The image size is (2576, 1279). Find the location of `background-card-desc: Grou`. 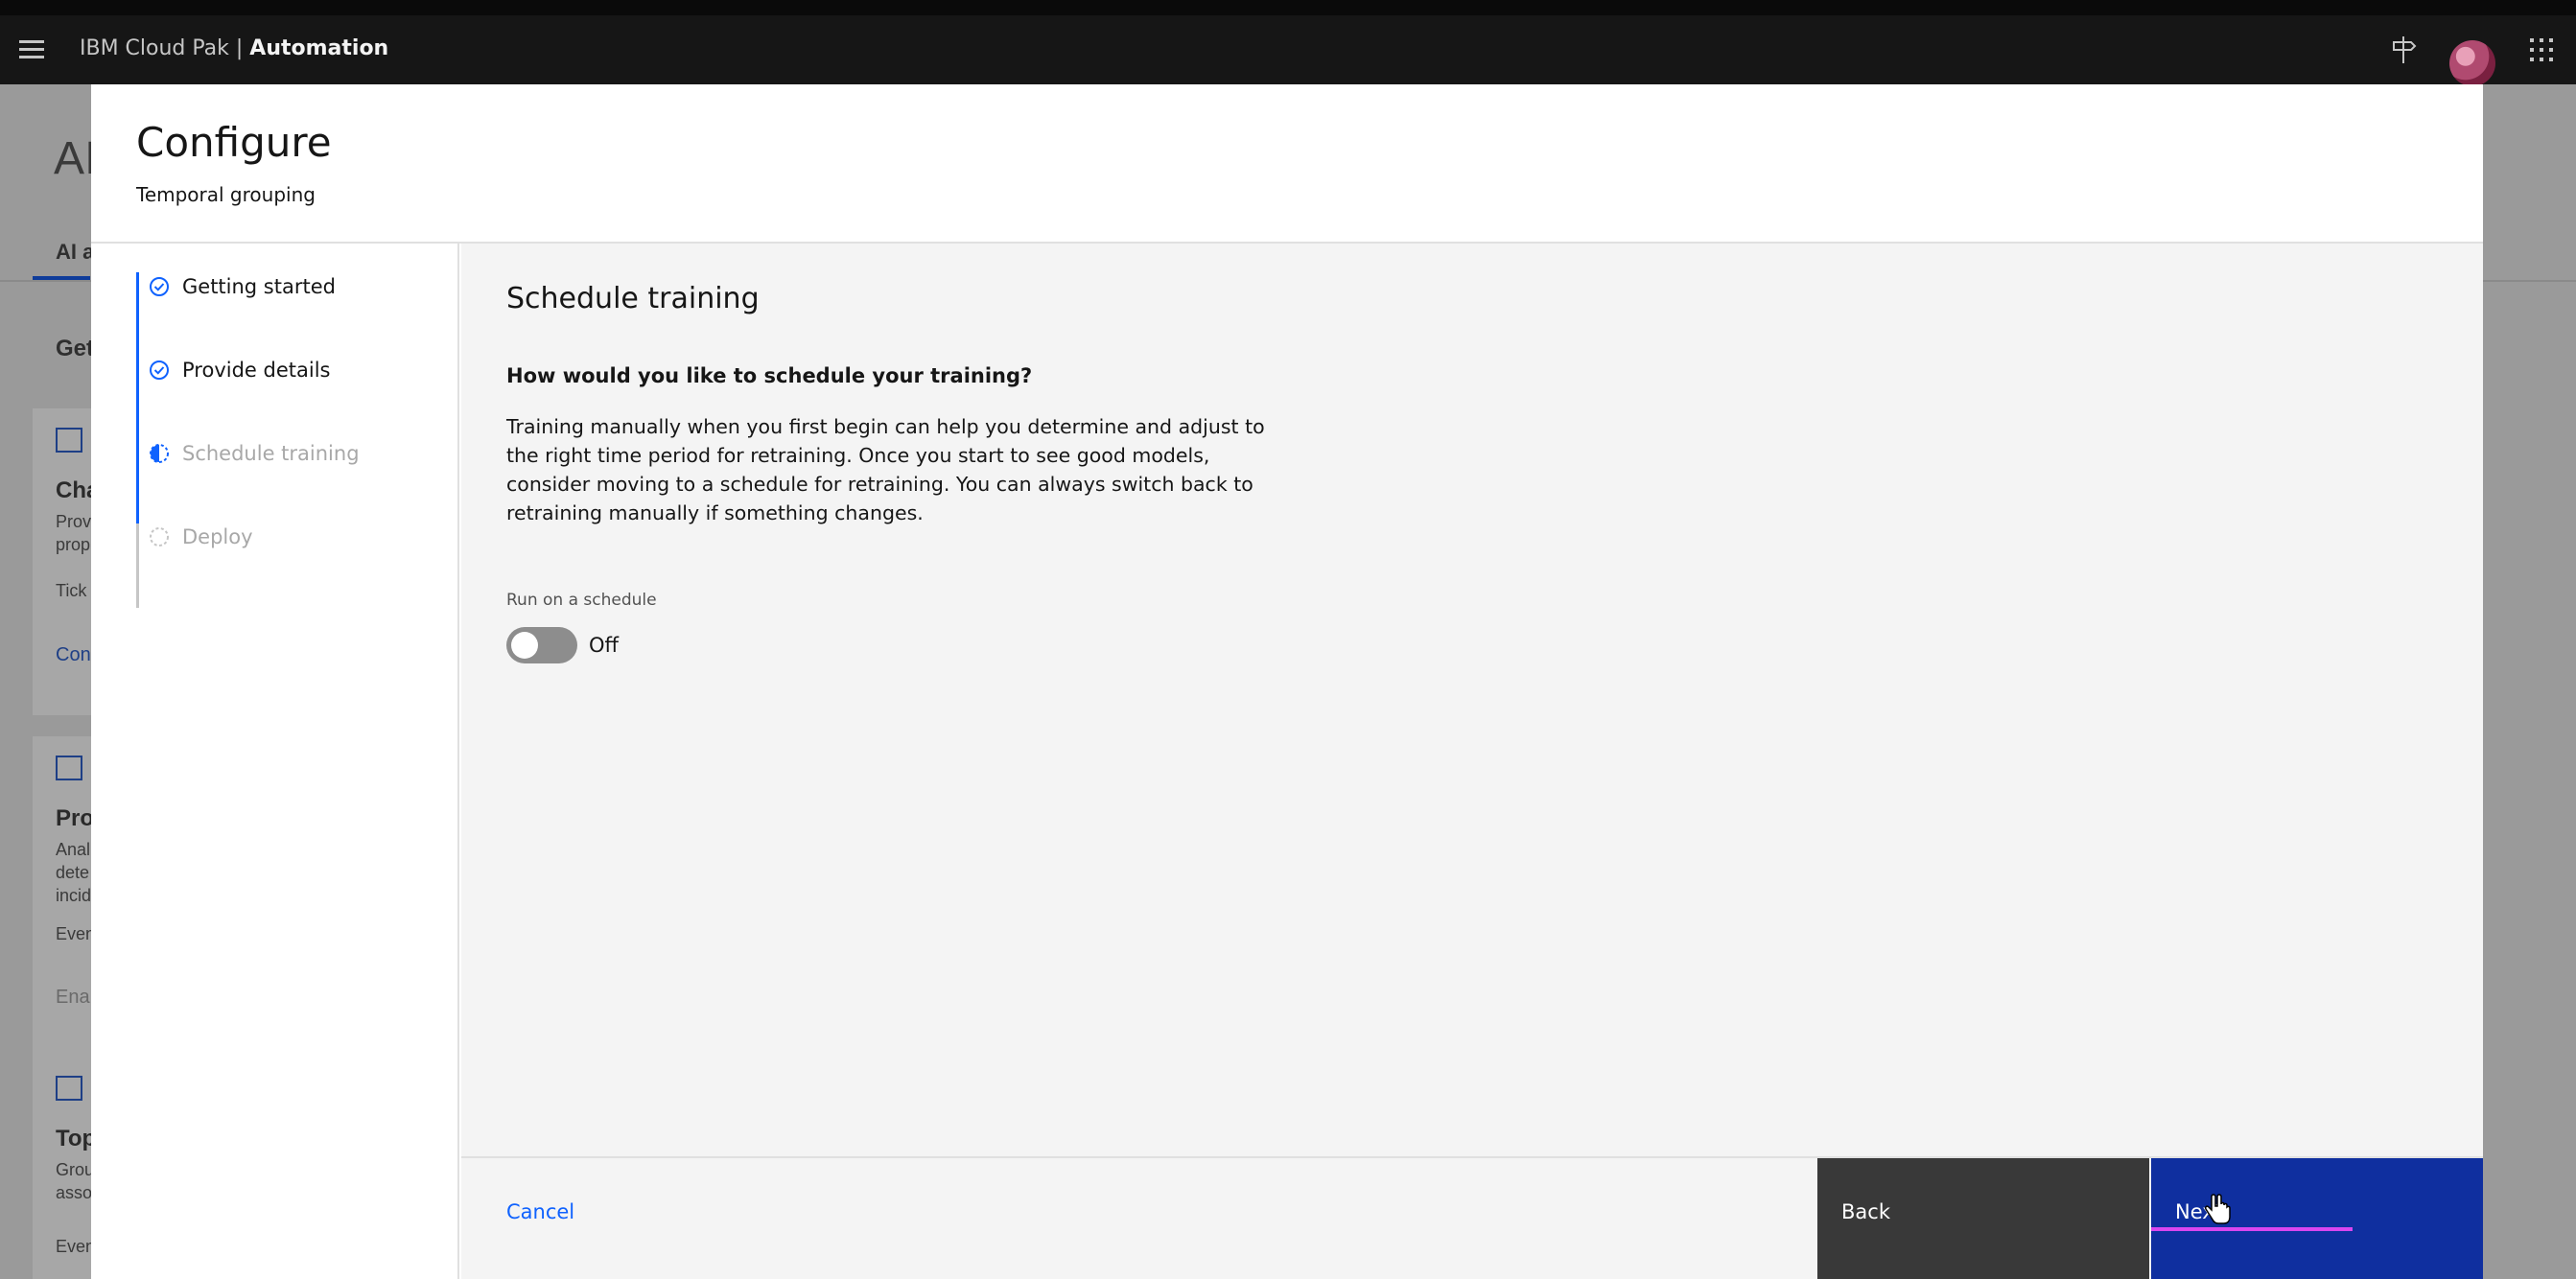

background-card-desc: Grou is located at coordinates (75, 1170).